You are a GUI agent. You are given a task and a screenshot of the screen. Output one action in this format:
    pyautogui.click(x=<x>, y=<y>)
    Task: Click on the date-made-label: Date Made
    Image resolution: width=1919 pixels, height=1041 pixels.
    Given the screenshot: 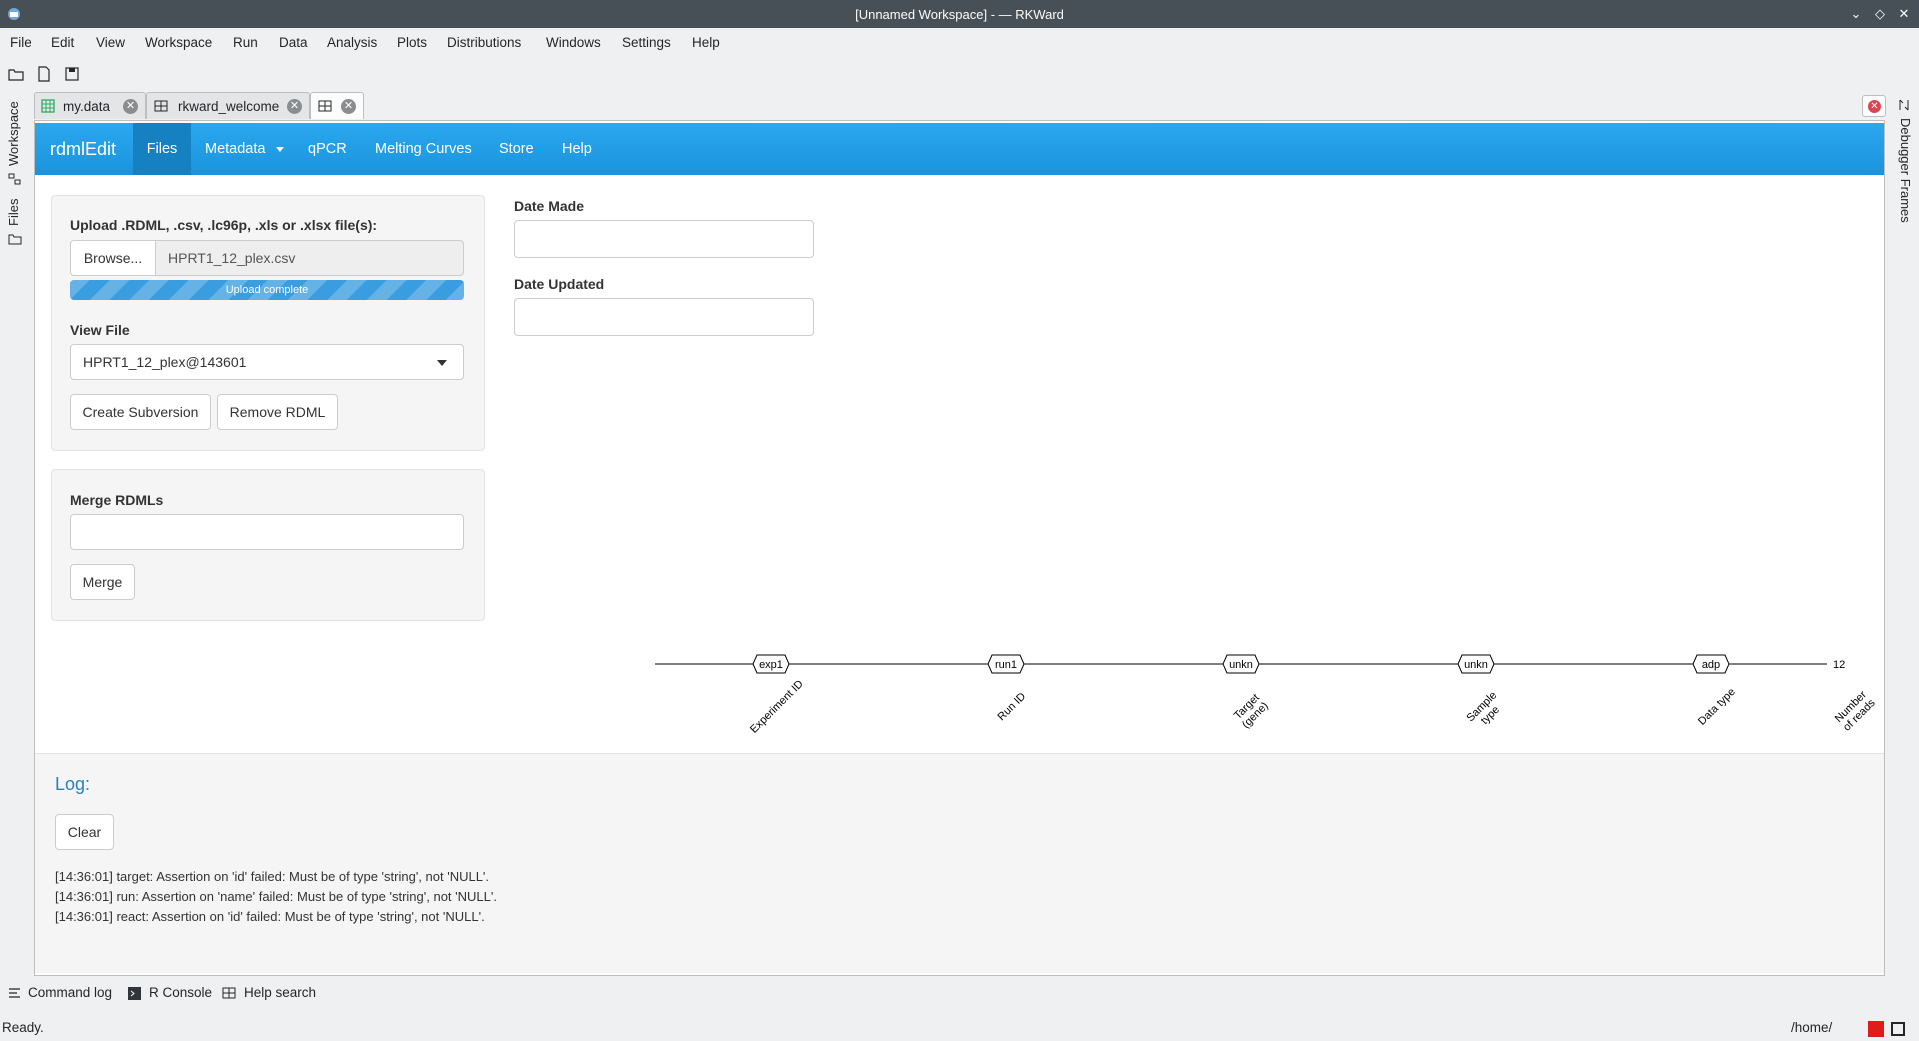 What is the action you would take?
    pyautogui.click(x=549, y=206)
    